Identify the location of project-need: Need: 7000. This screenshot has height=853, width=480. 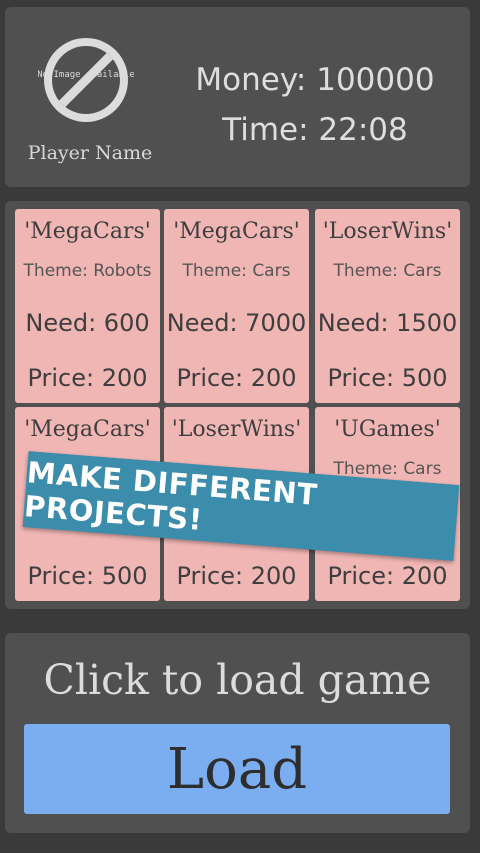
(236, 323).